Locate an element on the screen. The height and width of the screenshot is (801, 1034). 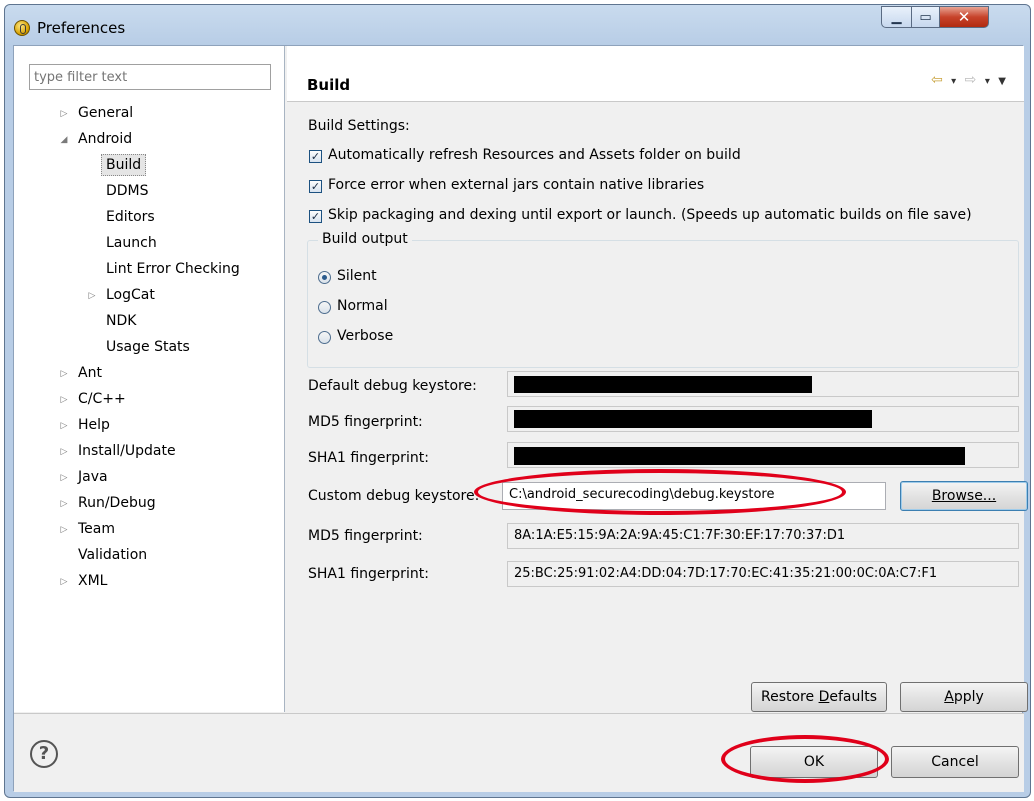
restore-defaults-button: Restore Defaults is located at coordinates (819, 697).